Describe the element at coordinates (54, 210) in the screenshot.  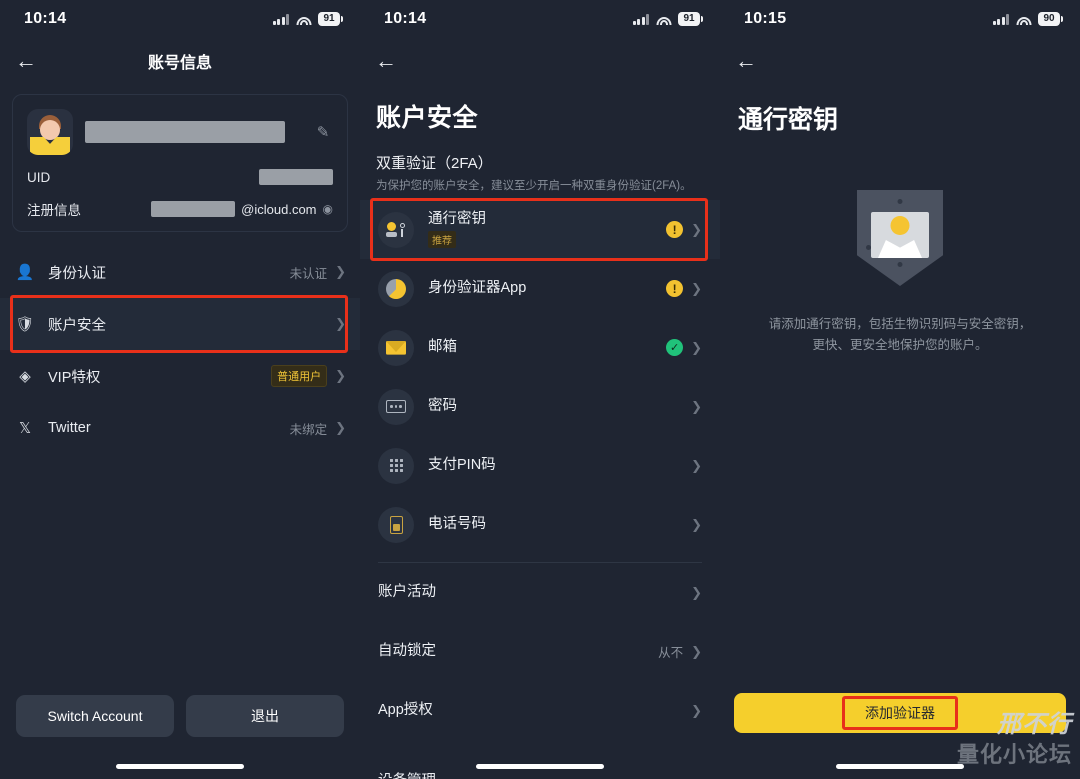
I see `register-label: 注册信息` at that location.